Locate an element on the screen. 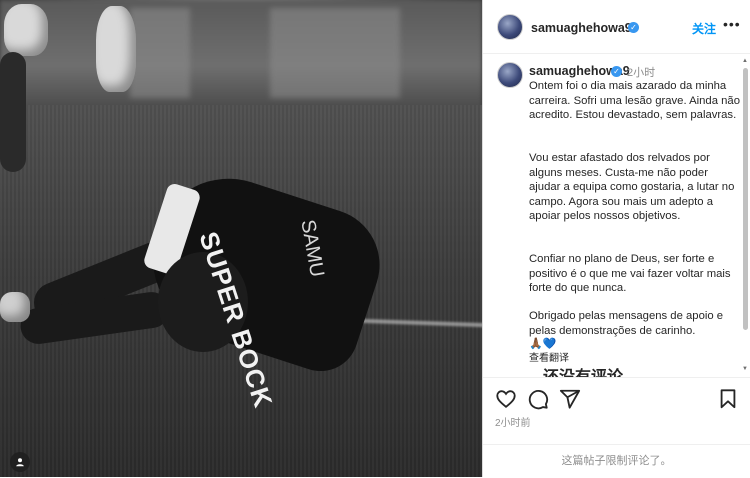 This screenshot has width=750, height=478. avatar is located at coordinates (510, 27).